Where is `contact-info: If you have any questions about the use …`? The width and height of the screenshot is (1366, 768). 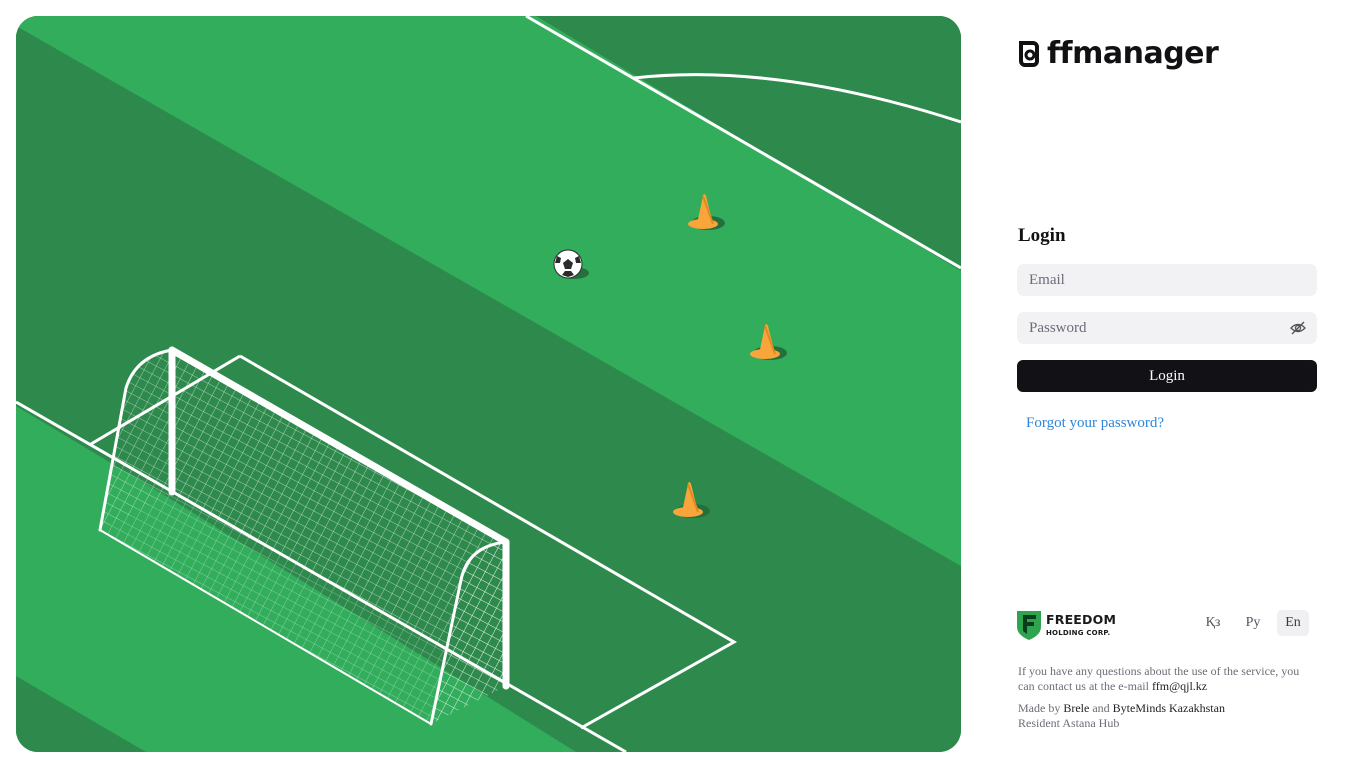 contact-info: If you have any questions about the use … is located at coordinates (1168, 679).